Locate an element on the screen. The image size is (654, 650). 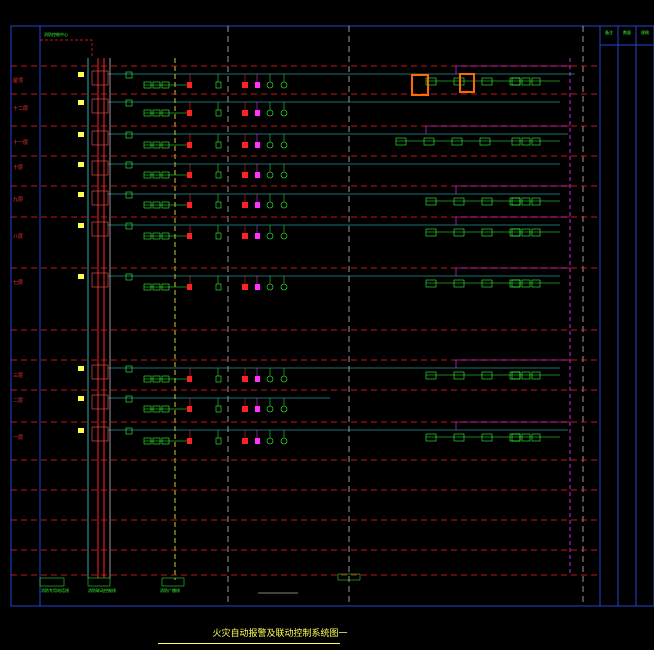
floor-label-6: 七层 is located at coordinates (18, 283).